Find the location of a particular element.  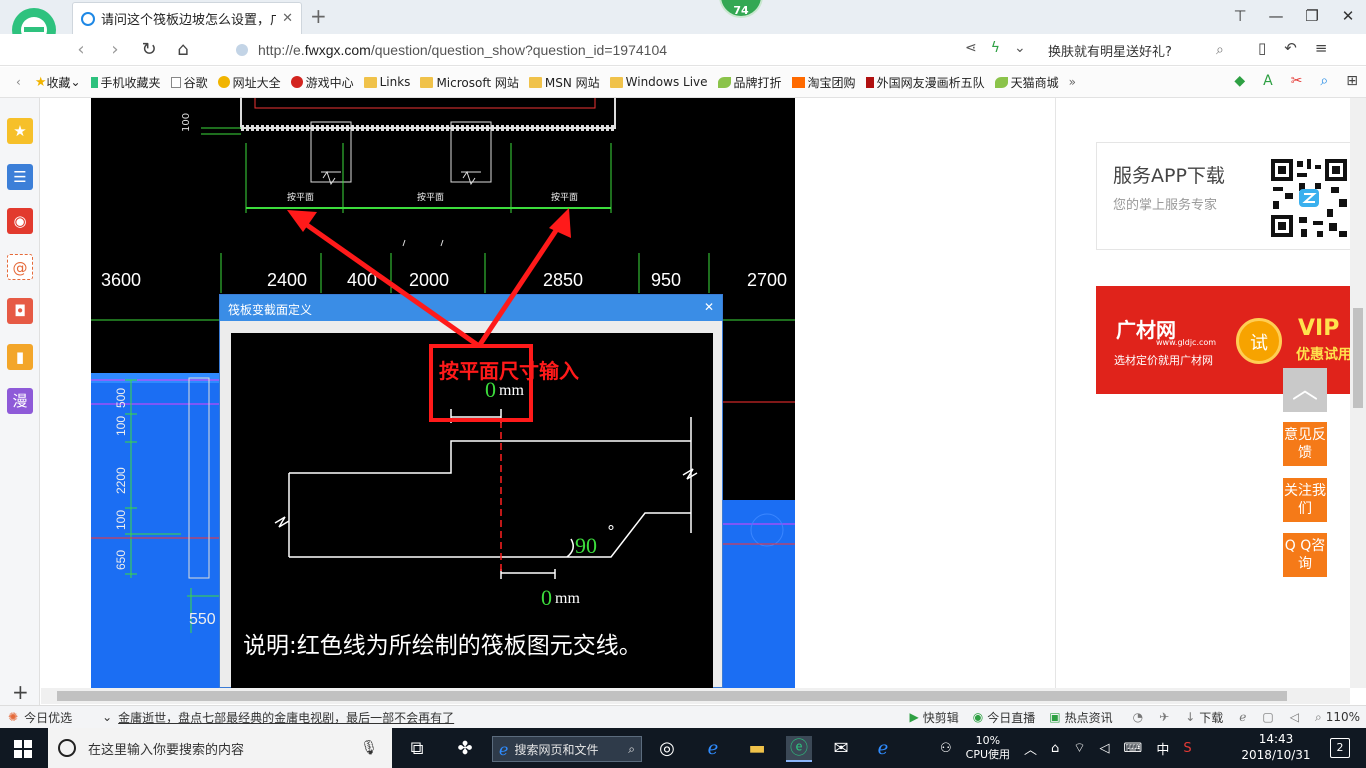

wifi-icon: ⌔ is located at coordinates (1079, 748).